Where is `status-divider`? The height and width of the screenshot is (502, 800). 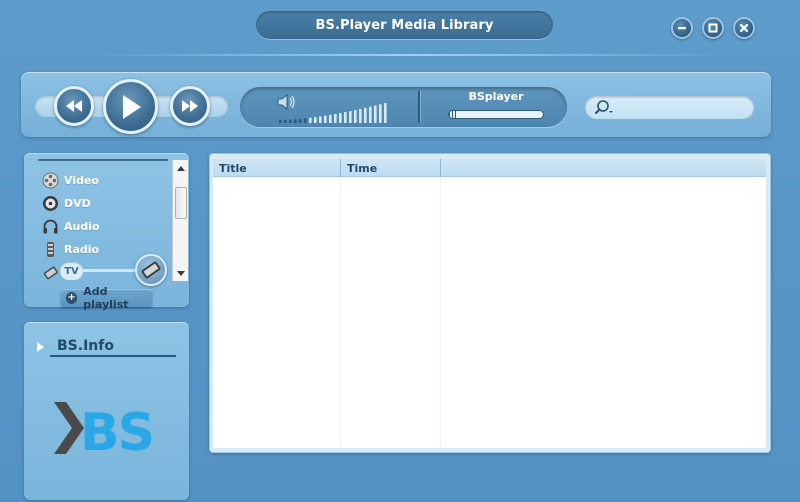
status-divider is located at coordinates (419, 107).